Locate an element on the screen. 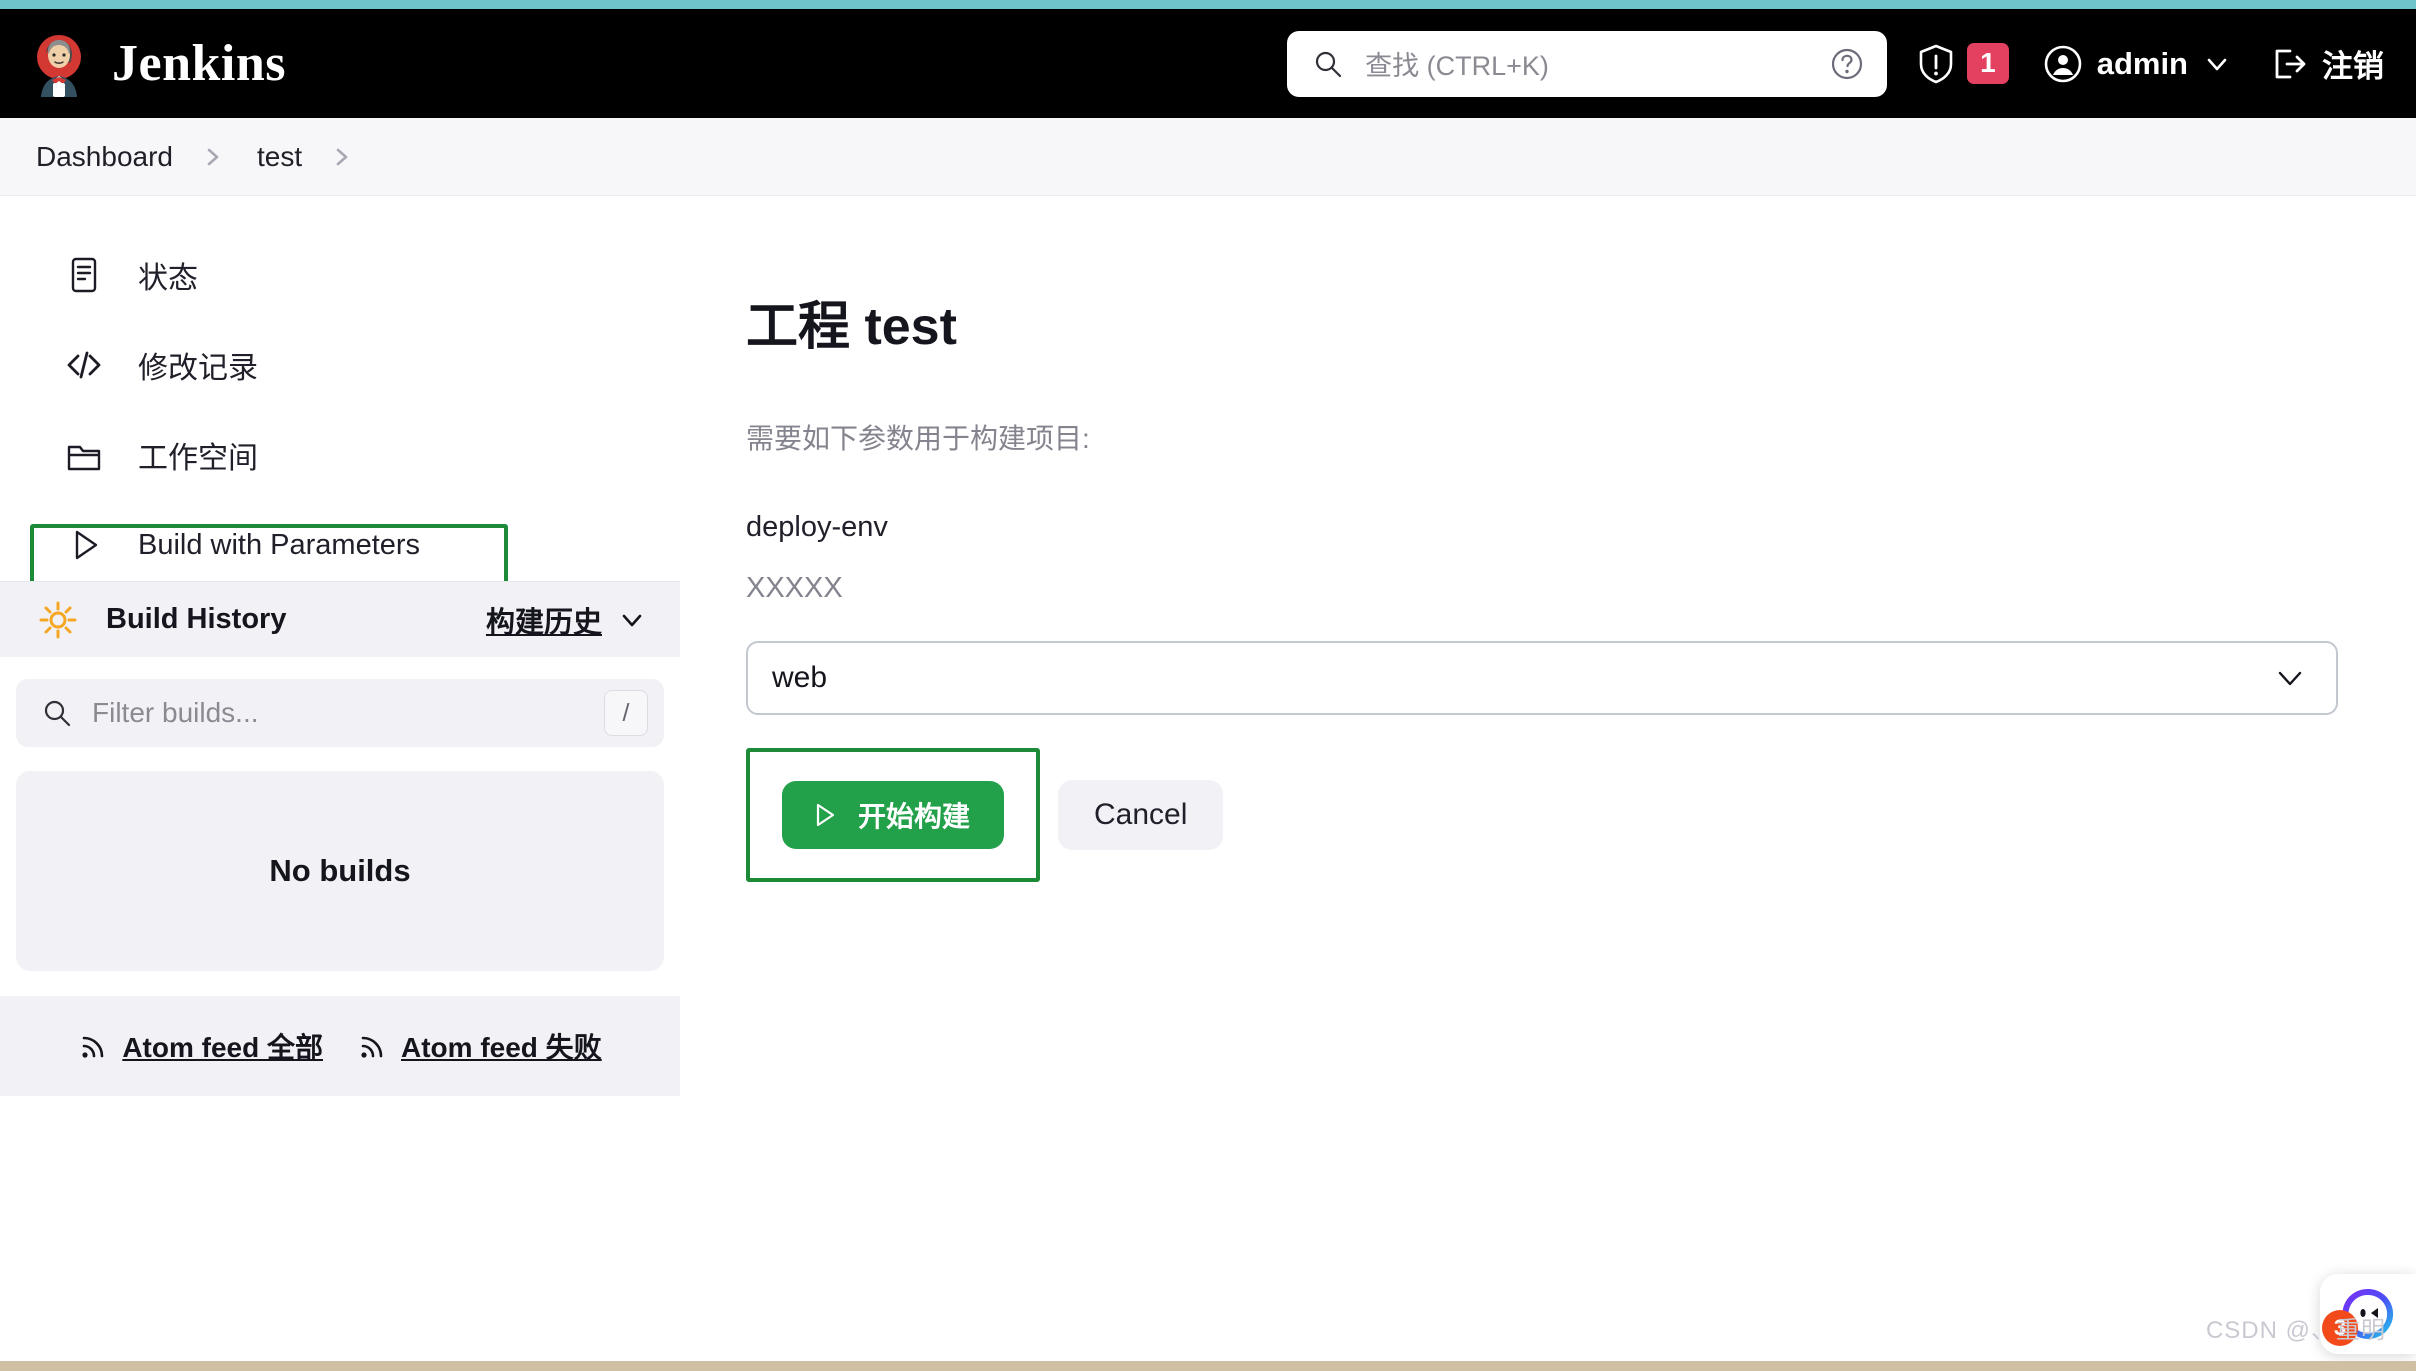 This screenshot has height=1371, width=2416. brand-title: Jenkins is located at coordinates (199, 63).